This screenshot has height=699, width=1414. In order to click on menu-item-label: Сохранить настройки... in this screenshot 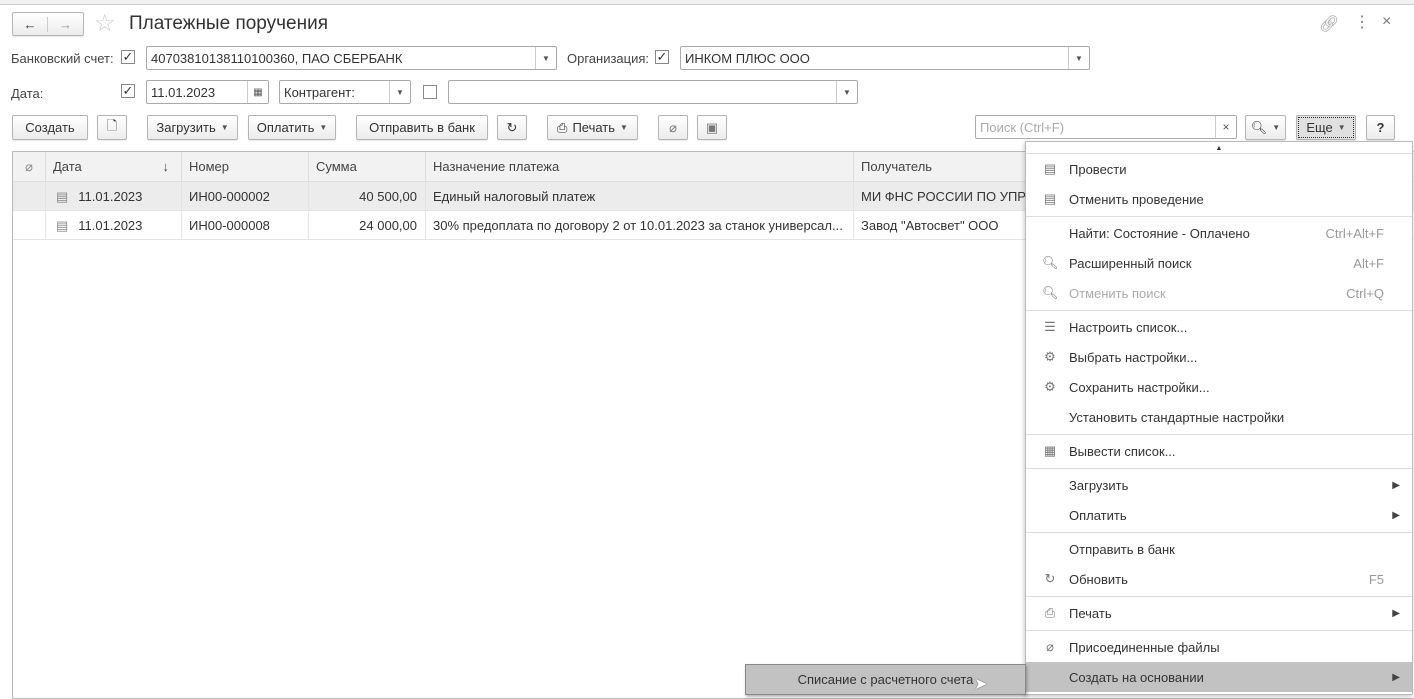, I will do `click(1139, 387)`.